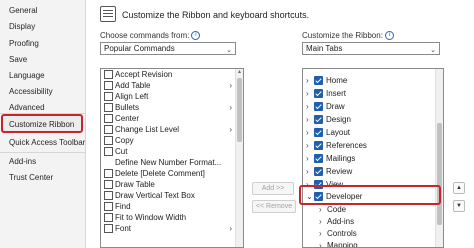 The image size is (474, 248). I want to click on customize-ribbon-select: Main Tabs ⌄, so click(371, 48).